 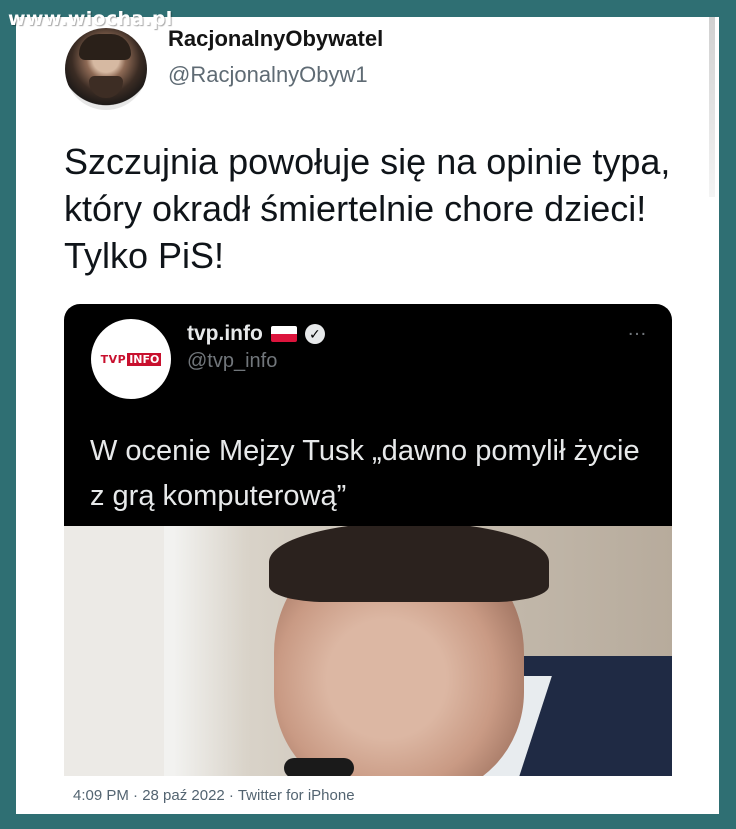 I want to click on quoted-author-avatar: TVP INFO, so click(x=131, y=359).